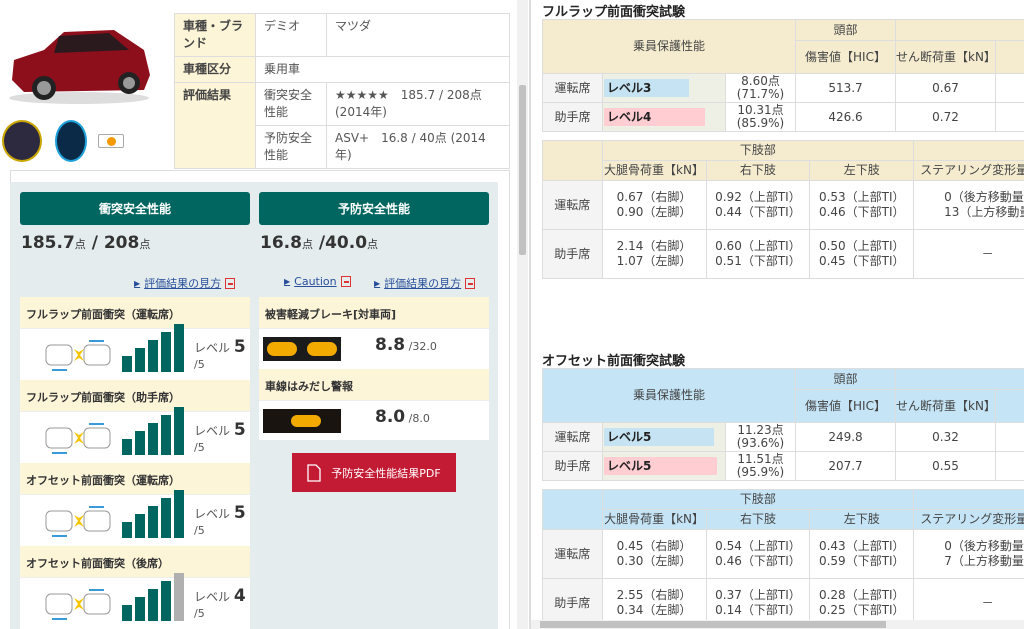 This screenshot has width=1024, height=629. What do you see at coordinates (968, 150) in the screenshot?
I see `header-blank` at bounding box center [968, 150].